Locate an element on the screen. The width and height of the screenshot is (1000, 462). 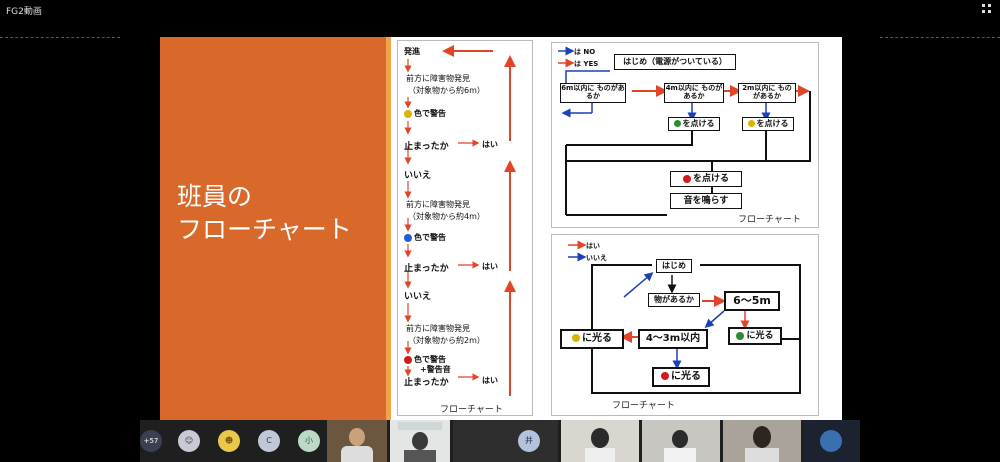
flow-step-note: （対象物から約4m） is located at coordinates (446, 216).